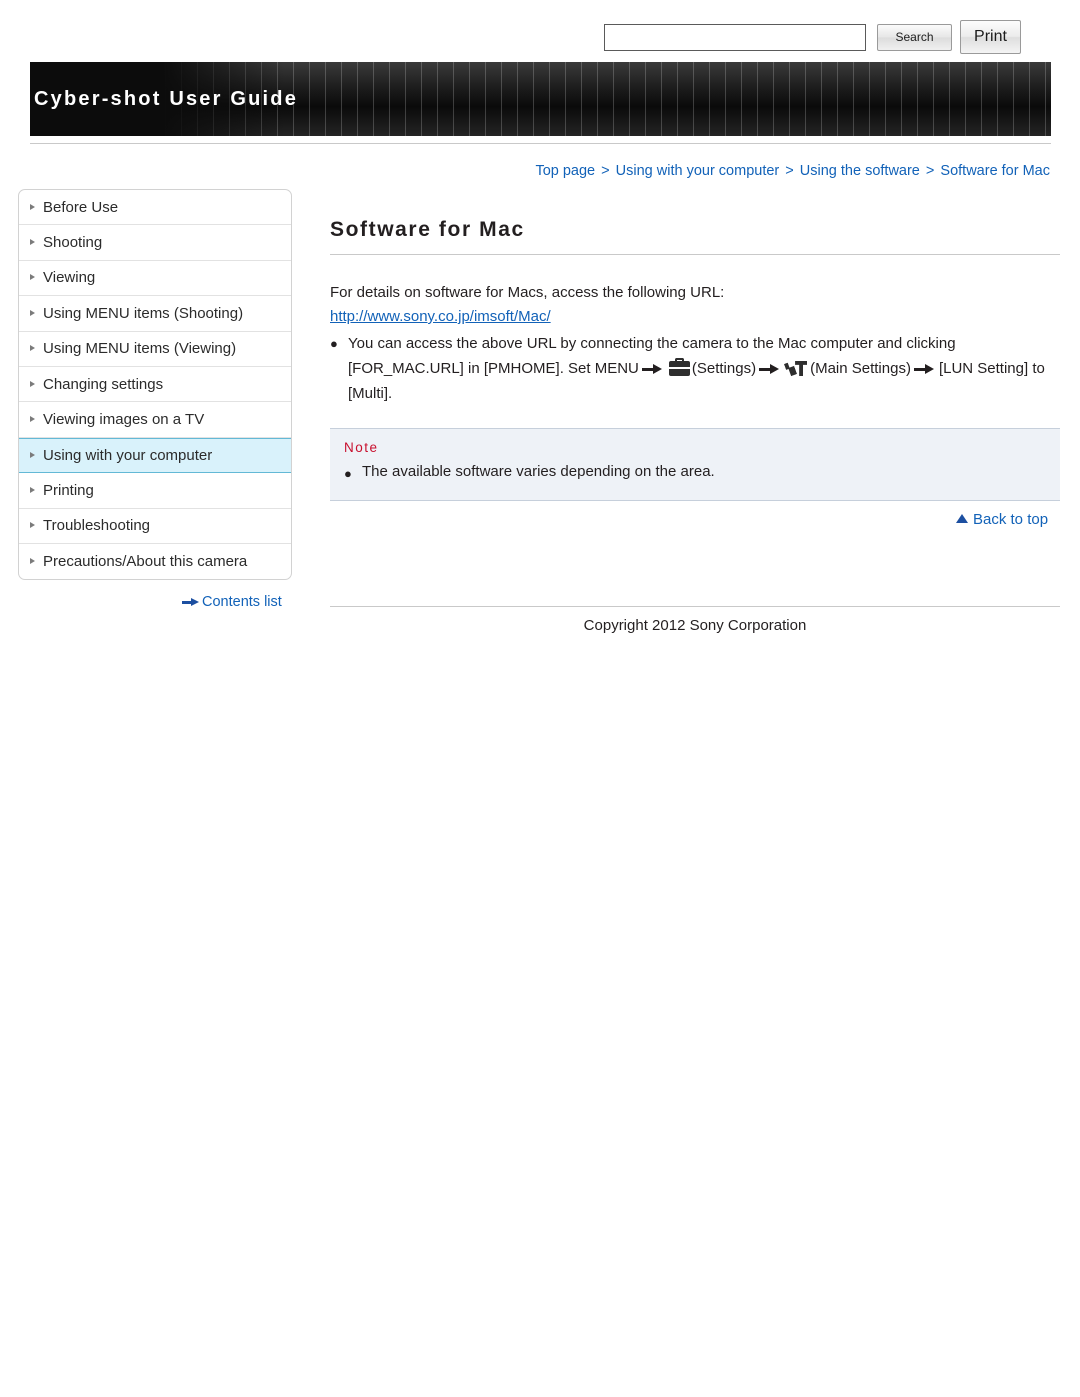 Image resolution: width=1080 pixels, height=1397 pixels. Describe the element at coordinates (155, 526) in the screenshot. I see `sidebar-item-troubleshooting: Troubleshooting` at that location.